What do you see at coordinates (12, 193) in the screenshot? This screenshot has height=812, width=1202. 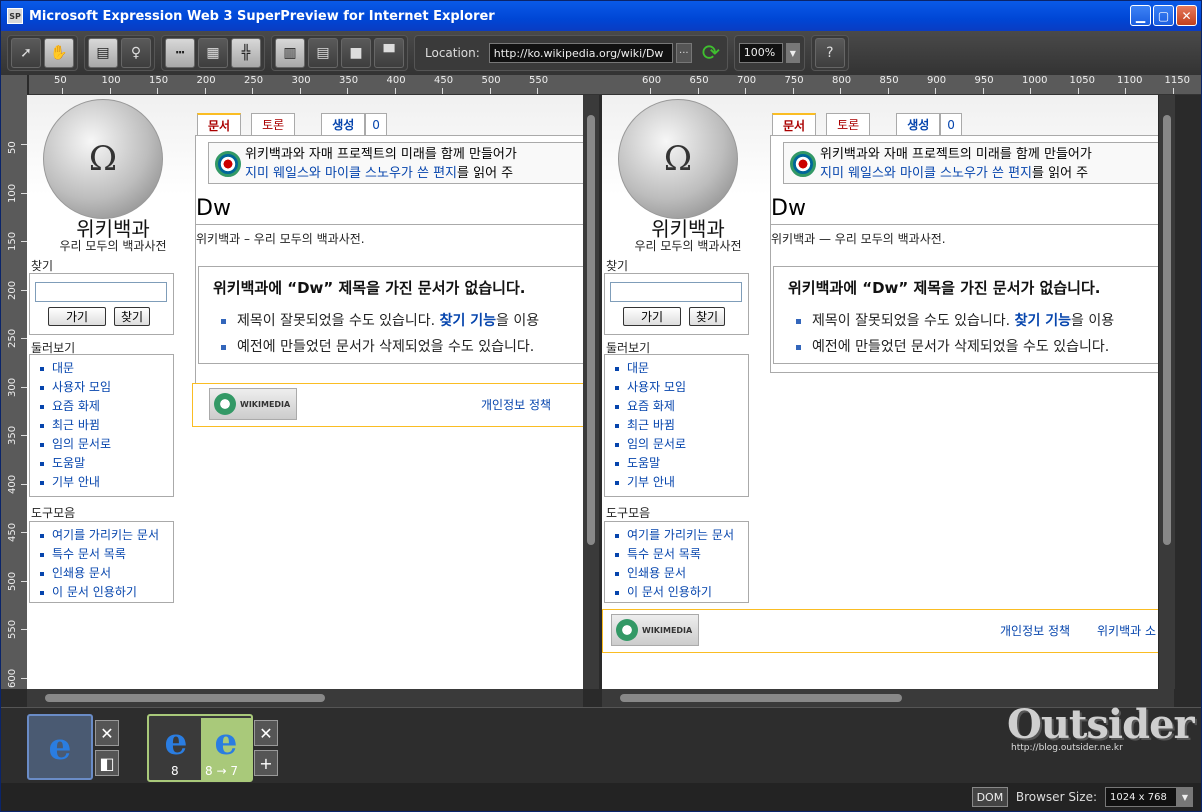 I see `ruler-v-label: 100` at bounding box center [12, 193].